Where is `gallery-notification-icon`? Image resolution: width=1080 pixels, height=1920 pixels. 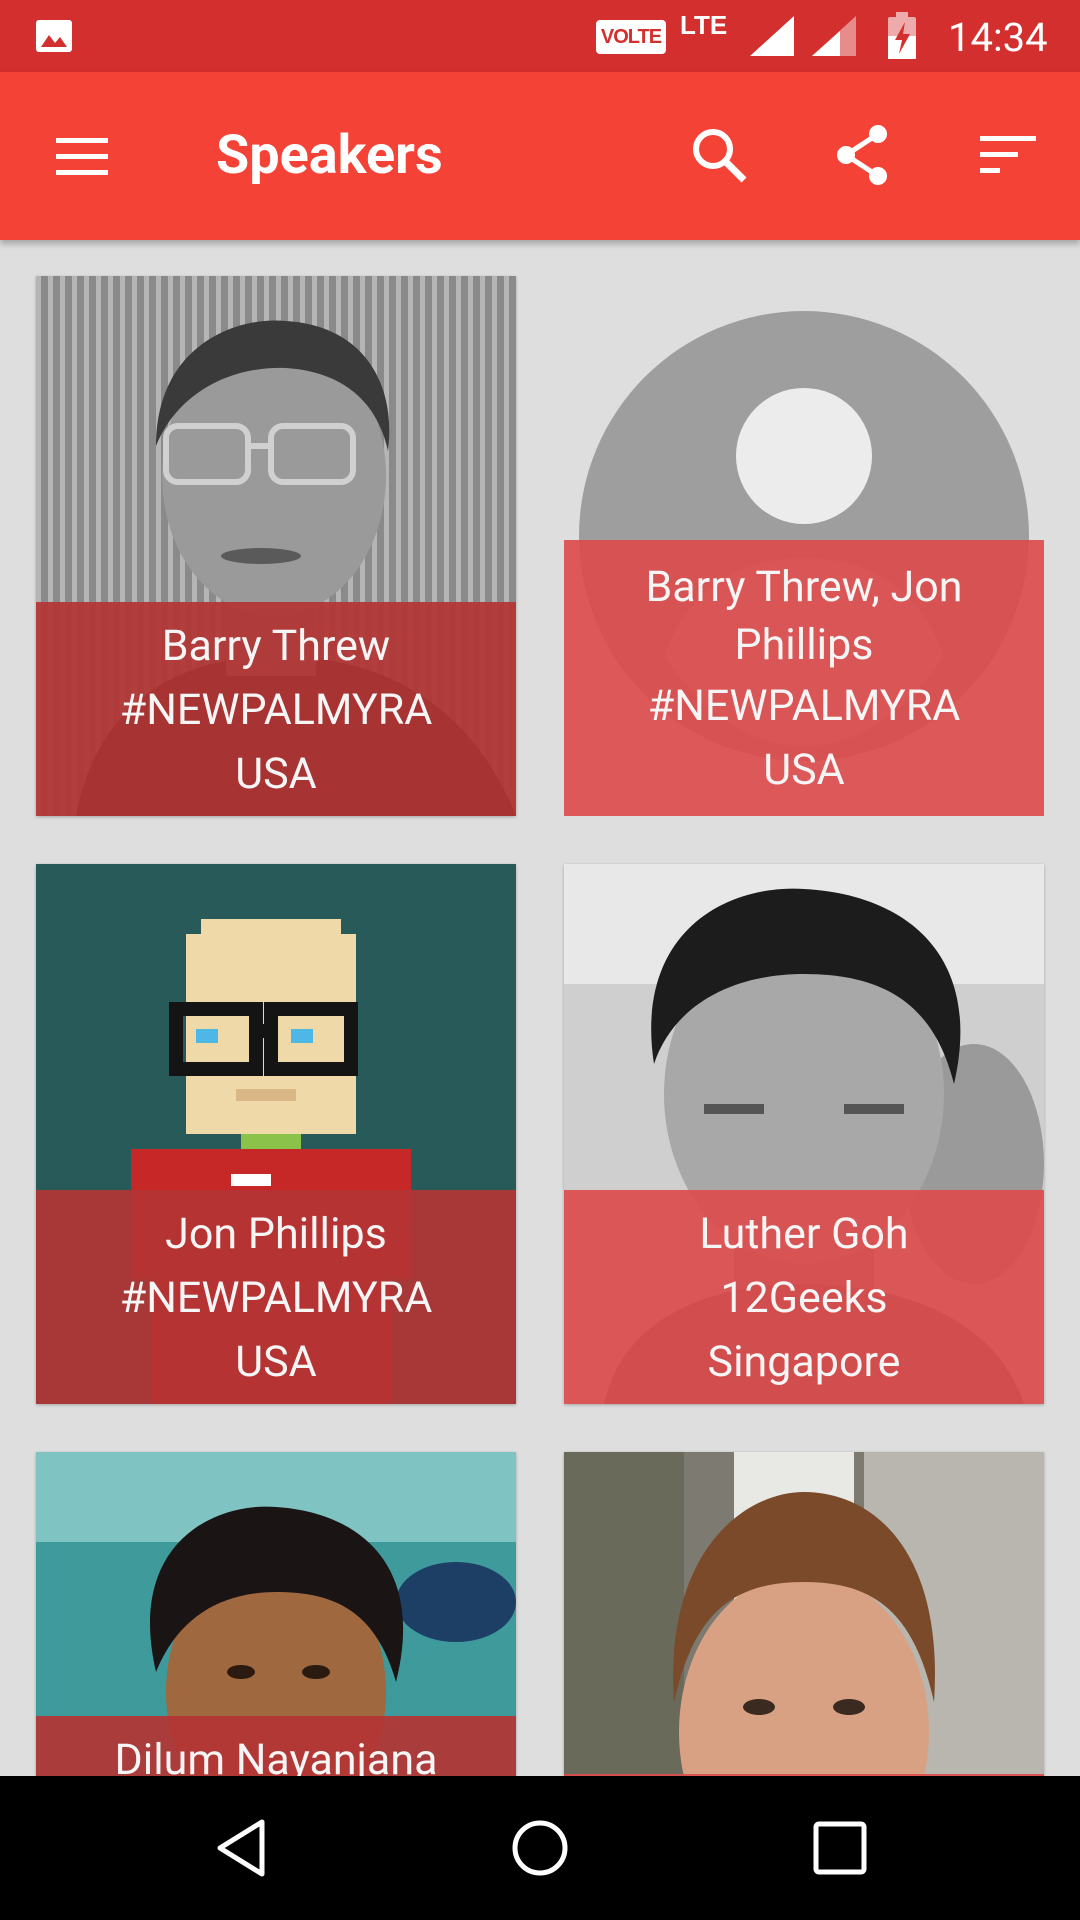
gallery-notification-icon is located at coordinates (54, 36).